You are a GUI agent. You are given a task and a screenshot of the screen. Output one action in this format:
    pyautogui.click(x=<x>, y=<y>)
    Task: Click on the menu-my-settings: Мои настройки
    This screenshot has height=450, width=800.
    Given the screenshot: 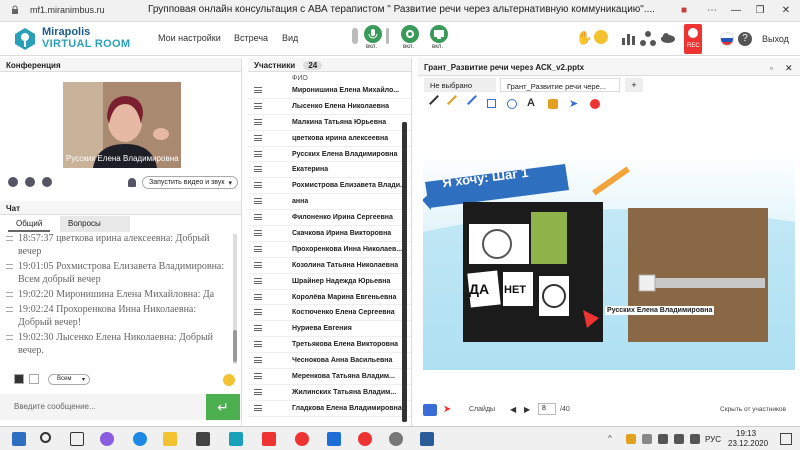 What is the action you would take?
    pyautogui.click(x=189, y=38)
    